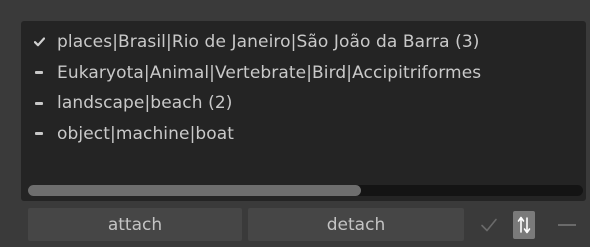 The image size is (590, 247). Describe the element at coordinates (303, 103) in the screenshot. I see `tag-row: landscape|beach (2)` at that location.